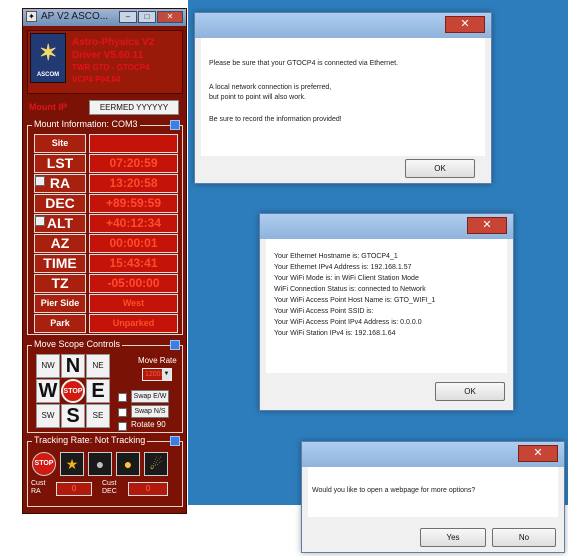 The width and height of the screenshot is (568, 556). I want to click on ip-bar: Mount IP EERMED YYYYYY, so click(105, 108).